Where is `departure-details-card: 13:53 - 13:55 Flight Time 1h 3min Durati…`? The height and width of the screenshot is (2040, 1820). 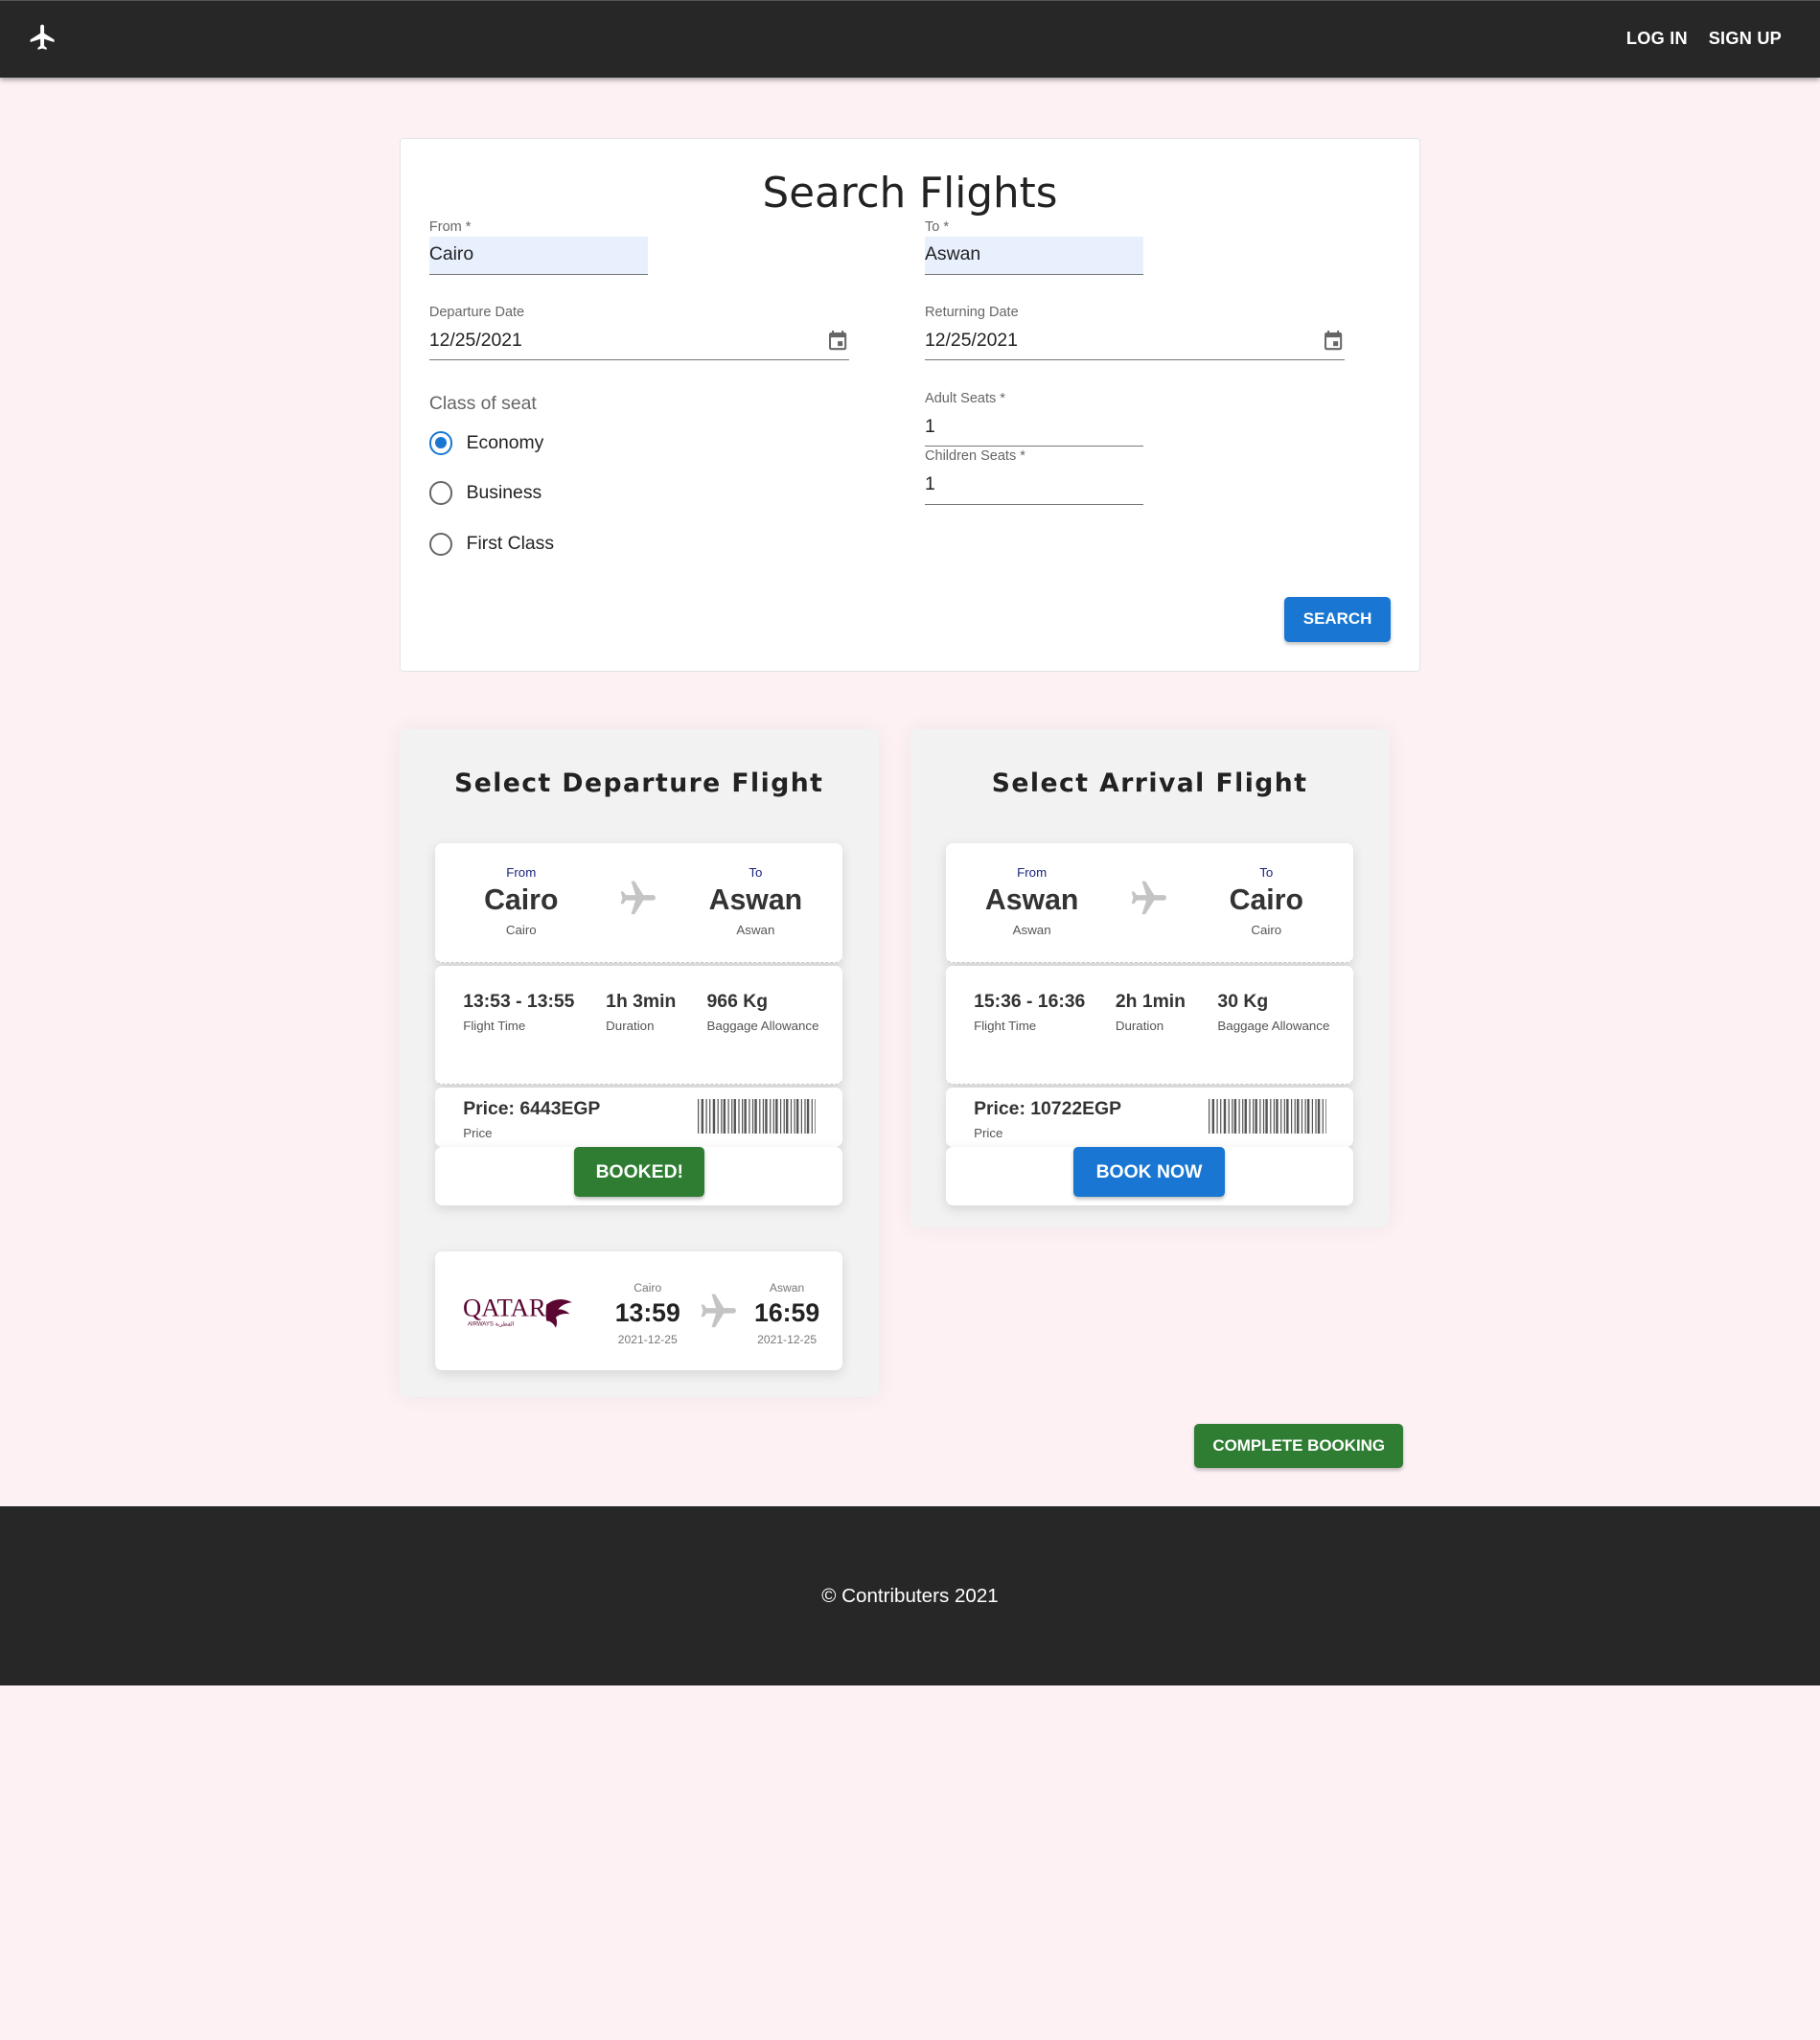 departure-details-card: 13:53 - 13:55 Flight Time 1h 3min Durati… is located at coordinates (639, 1025).